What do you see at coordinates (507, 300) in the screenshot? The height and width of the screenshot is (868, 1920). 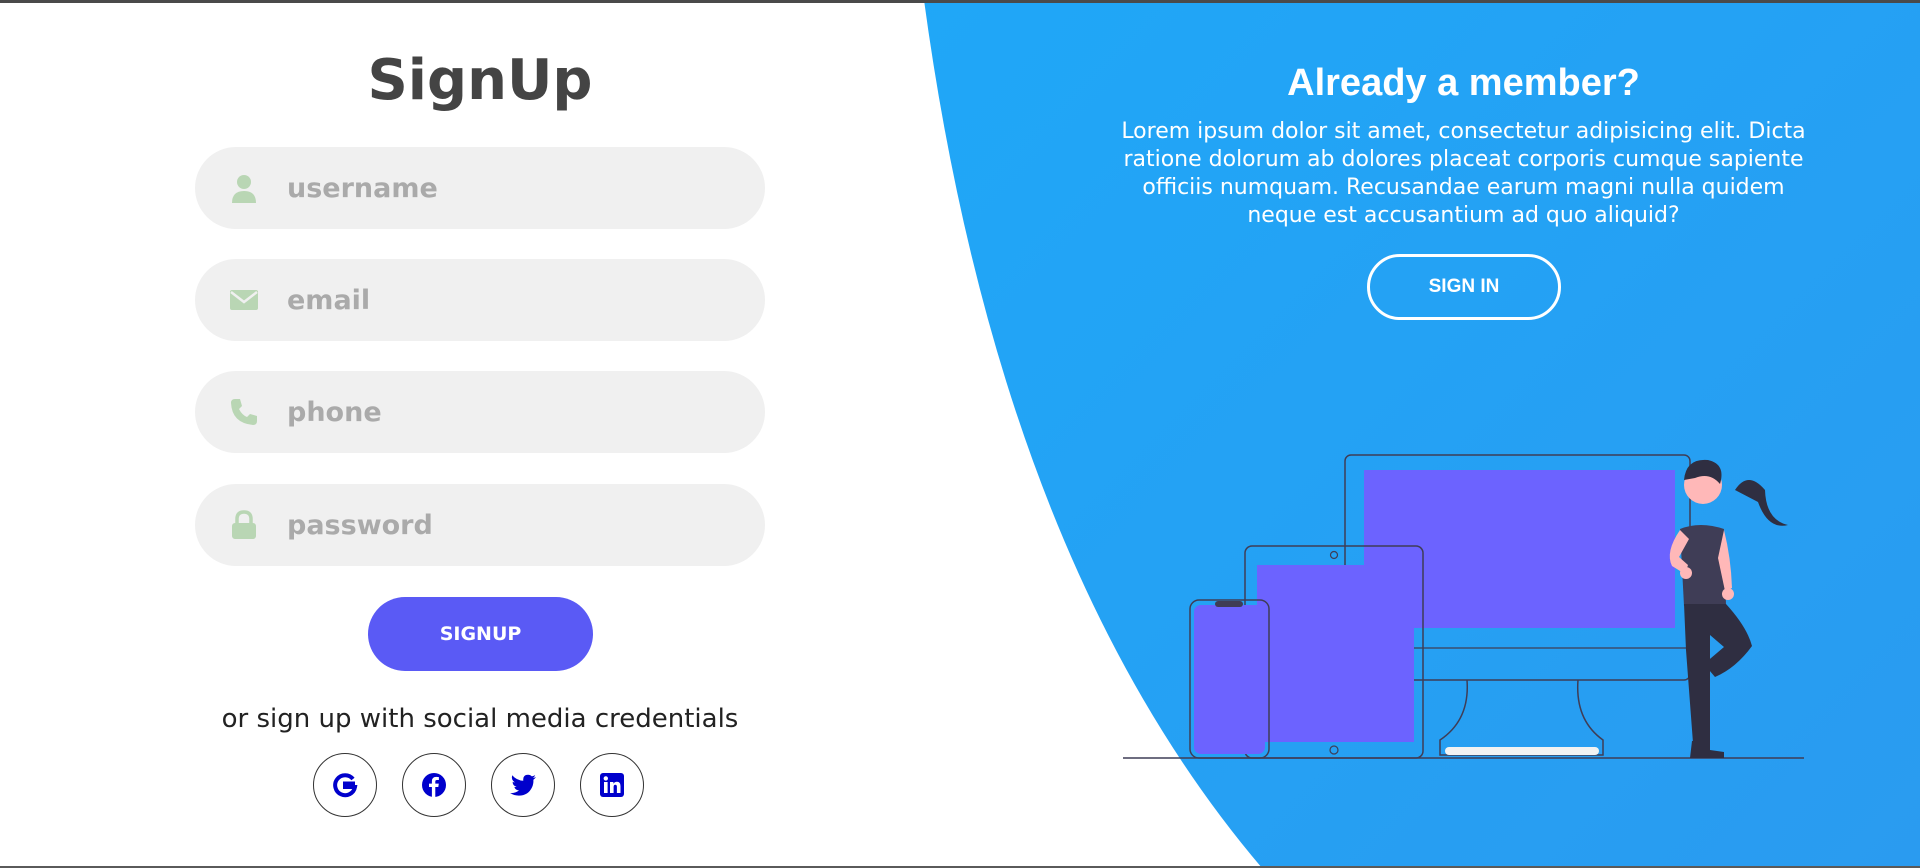 I see `email-input` at bounding box center [507, 300].